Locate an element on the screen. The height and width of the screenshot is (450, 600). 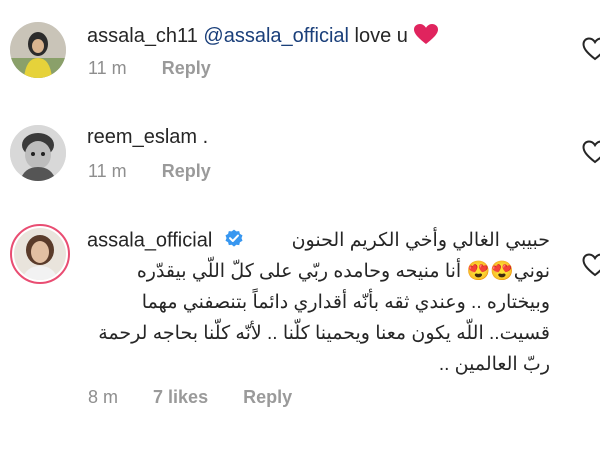
timestamp: 8 m is located at coordinates (103, 397).